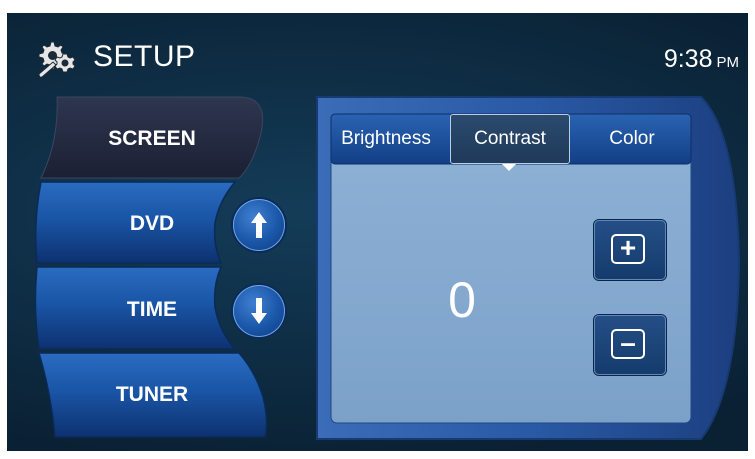 This screenshot has width=755, height=459. I want to click on decrease-button: –, so click(630, 345).